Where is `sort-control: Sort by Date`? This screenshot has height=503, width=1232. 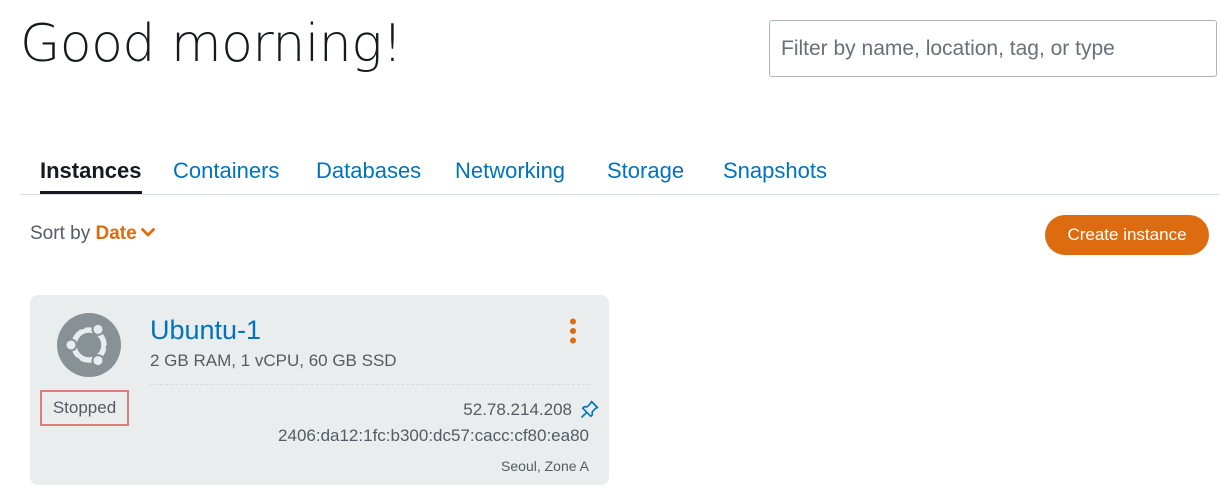 sort-control: Sort by Date is located at coordinates (92, 234).